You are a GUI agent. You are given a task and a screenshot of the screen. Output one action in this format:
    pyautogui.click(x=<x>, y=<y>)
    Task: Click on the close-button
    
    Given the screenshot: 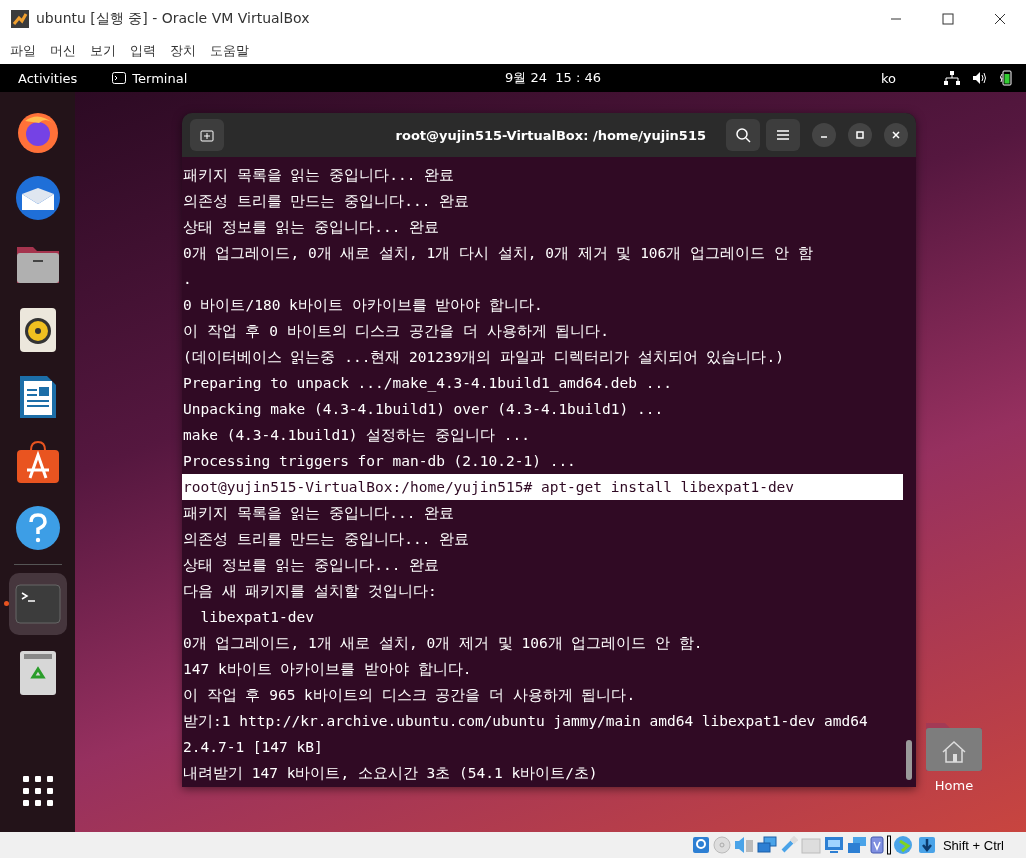 What is the action you would take?
    pyautogui.click(x=896, y=135)
    